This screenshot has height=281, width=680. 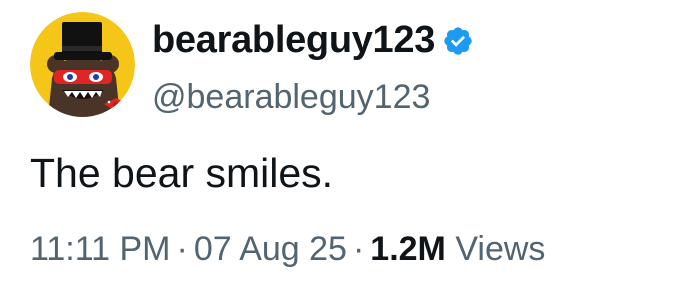 I want to click on user-handle: @bearableguy123, so click(x=291, y=97).